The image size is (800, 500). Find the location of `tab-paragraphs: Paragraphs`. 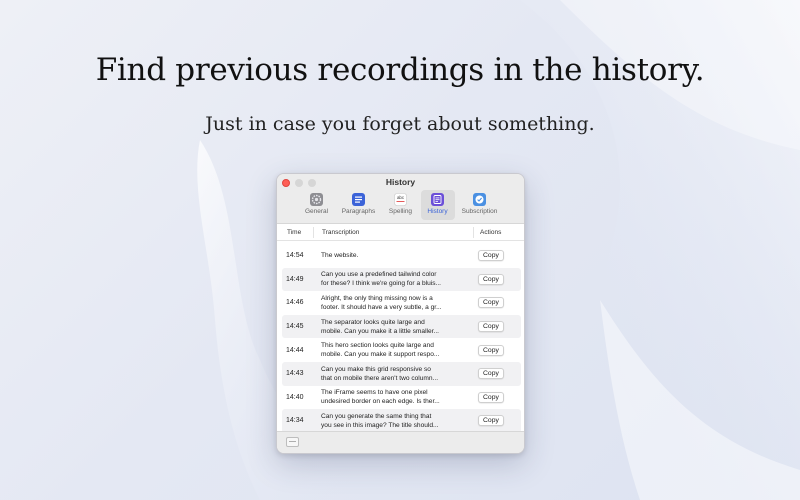

tab-paragraphs: Paragraphs is located at coordinates (359, 205).